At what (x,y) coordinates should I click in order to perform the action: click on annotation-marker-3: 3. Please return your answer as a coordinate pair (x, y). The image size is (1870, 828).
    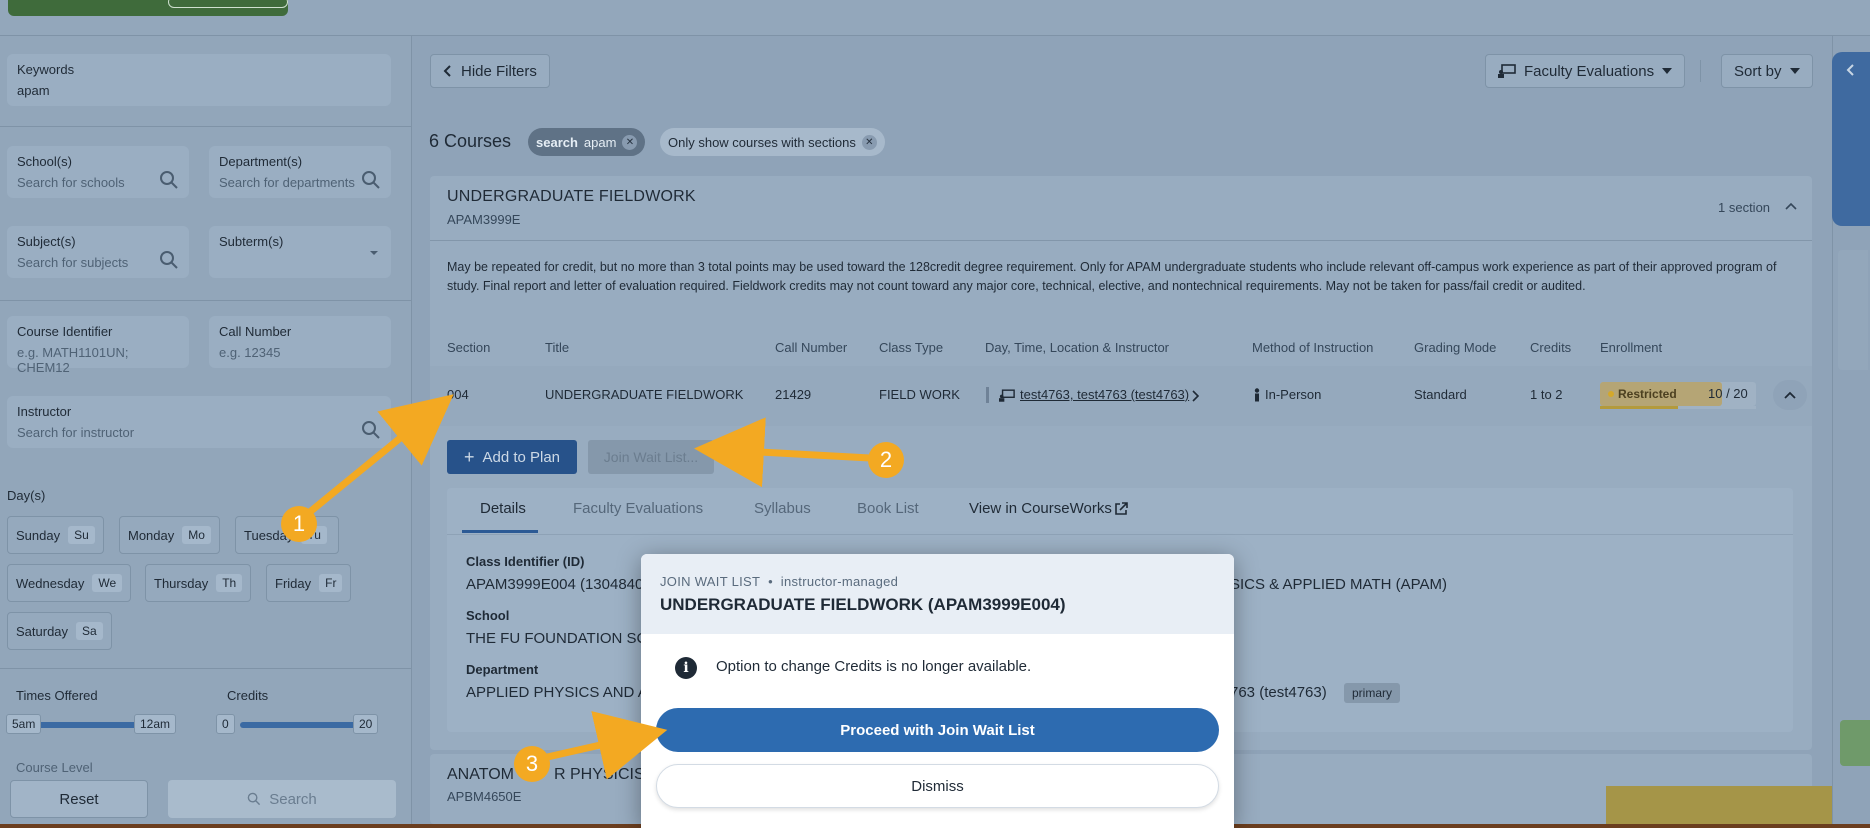
    Looking at the image, I should click on (532, 764).